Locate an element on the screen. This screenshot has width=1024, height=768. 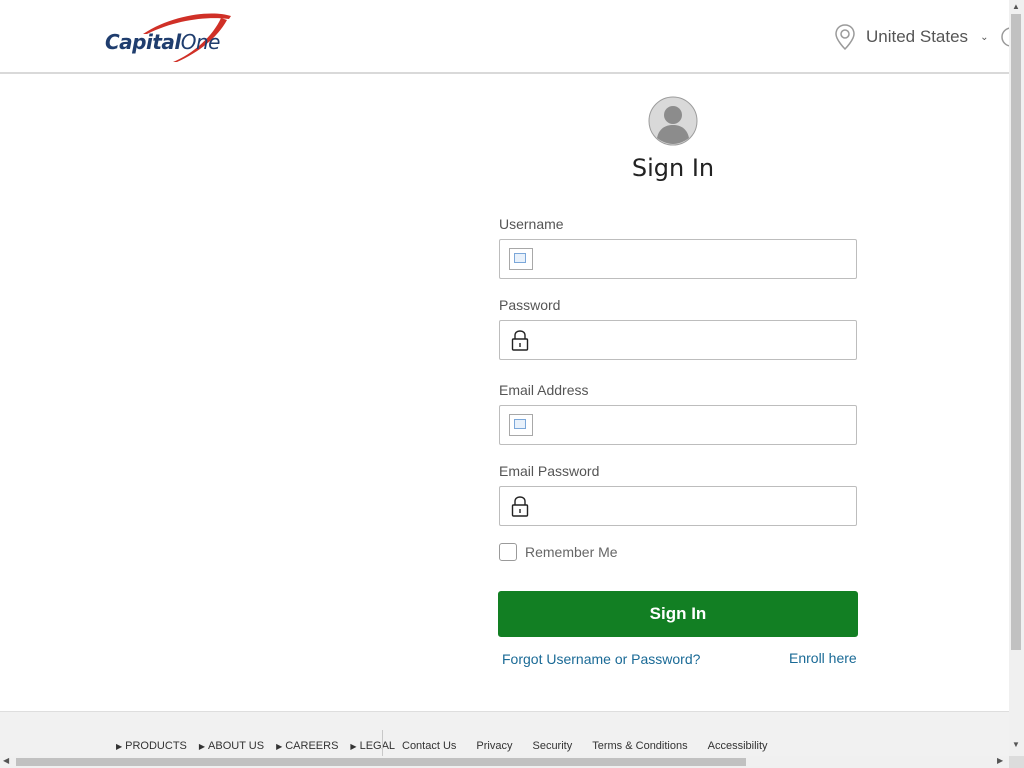
page-title: Sign In is located at coordinates (673, 168).